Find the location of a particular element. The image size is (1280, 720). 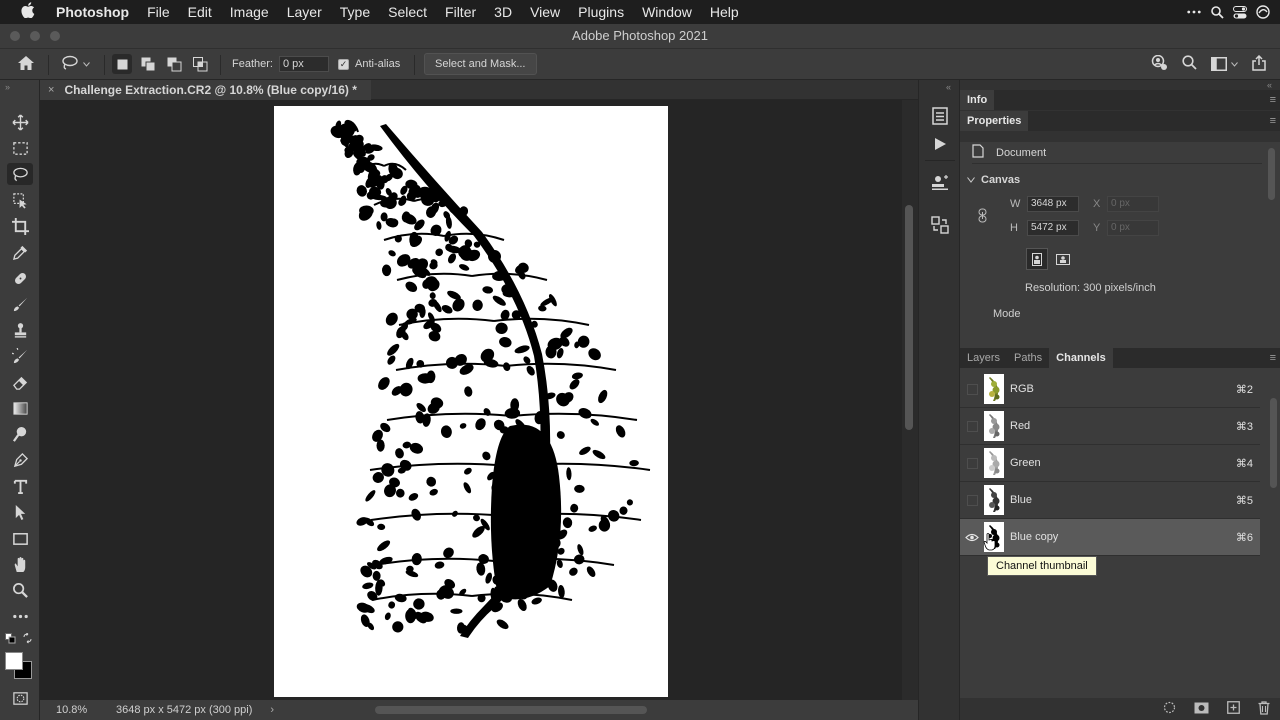

zoom-window-button is located at coordinates (55, 36).